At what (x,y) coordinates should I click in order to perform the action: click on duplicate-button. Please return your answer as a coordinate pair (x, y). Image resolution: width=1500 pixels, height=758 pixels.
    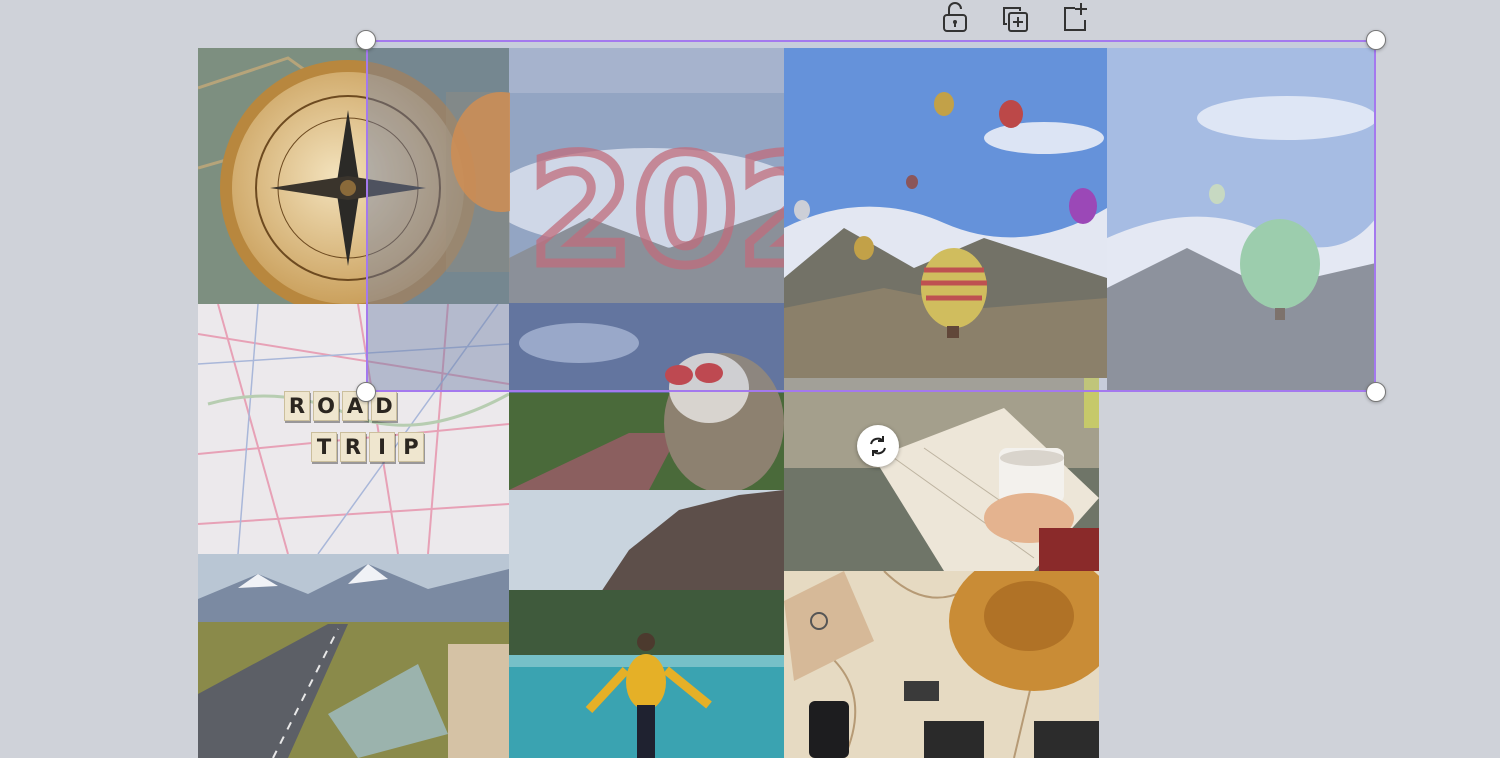
    Looking at the image, I should click on (1015, 18).